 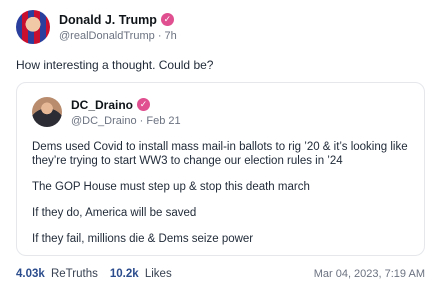 I want to click on quoted-avatar, so click(x=47, y=112).